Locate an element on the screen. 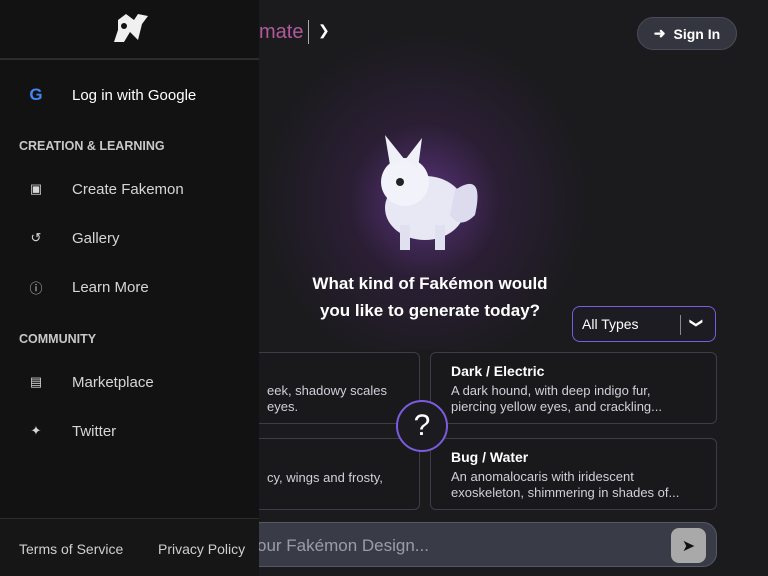 This screenshot has width=768, height=576. privacy-link: Privacy Policy is located at coordinates (201, 549).